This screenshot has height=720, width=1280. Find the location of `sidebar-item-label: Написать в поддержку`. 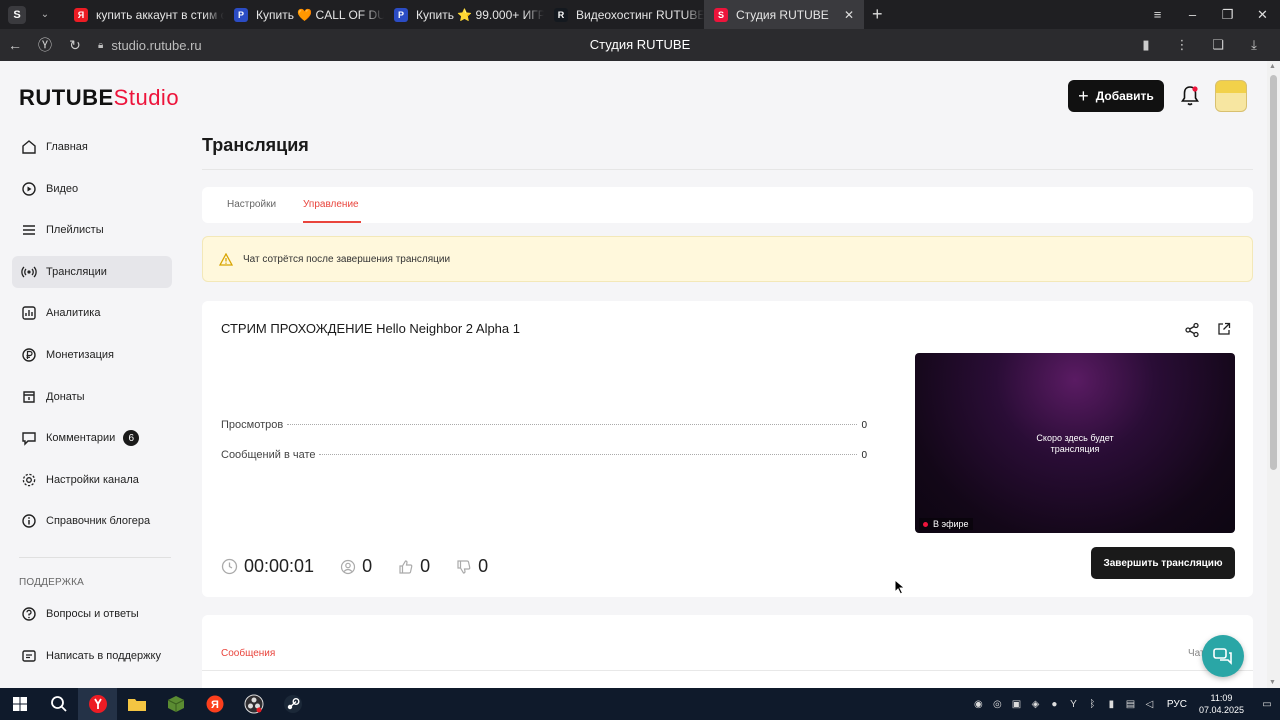

sidebar-item-label: Написать в поддержку is located at coordinates (103, 655).